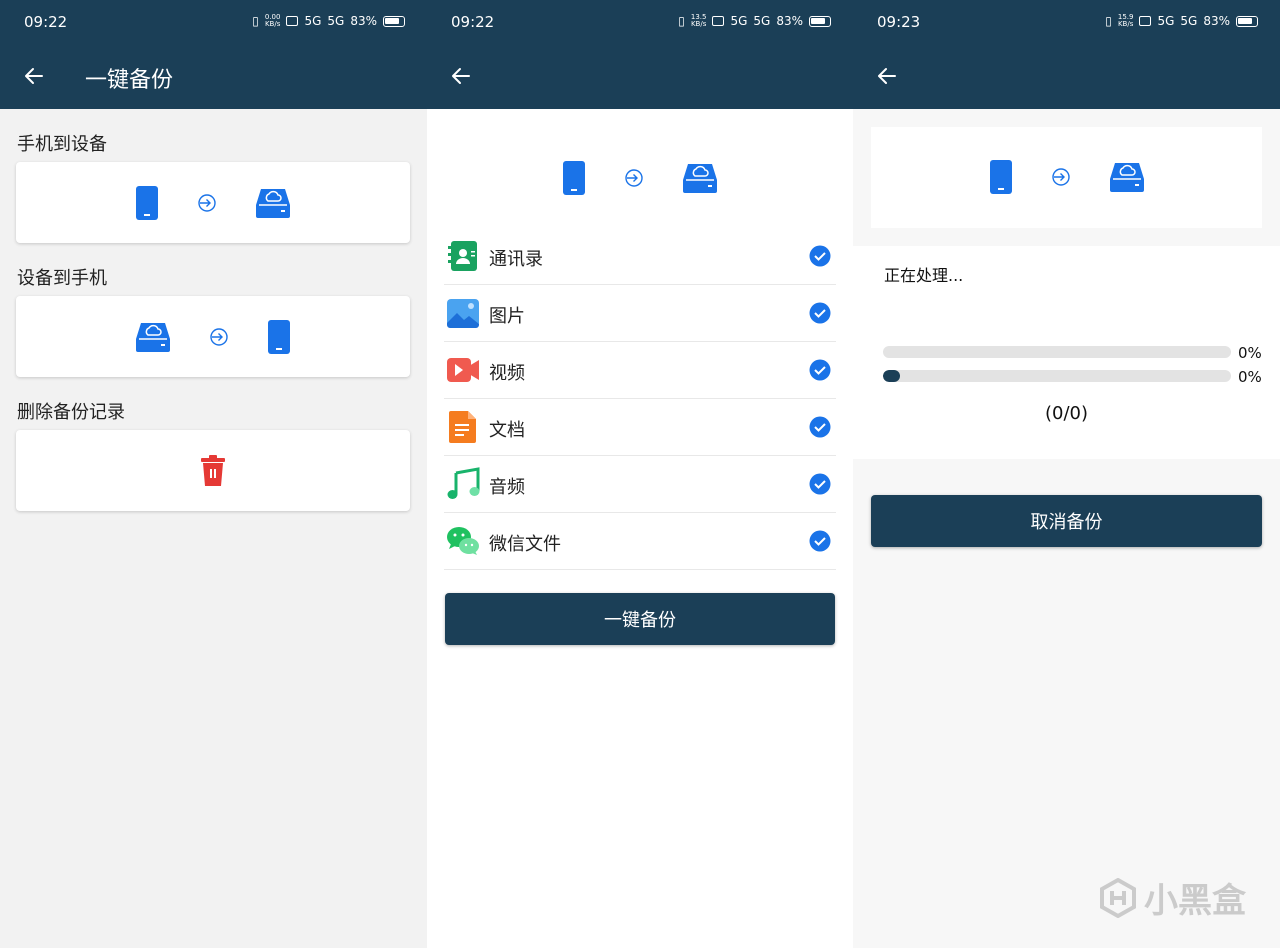 Image resolution: width=1280 pixels, height=948 pixels. What do you see at coordinates (463, 483) in the screenshot?
I see `audio-icon` at bounding box center [463, 483].